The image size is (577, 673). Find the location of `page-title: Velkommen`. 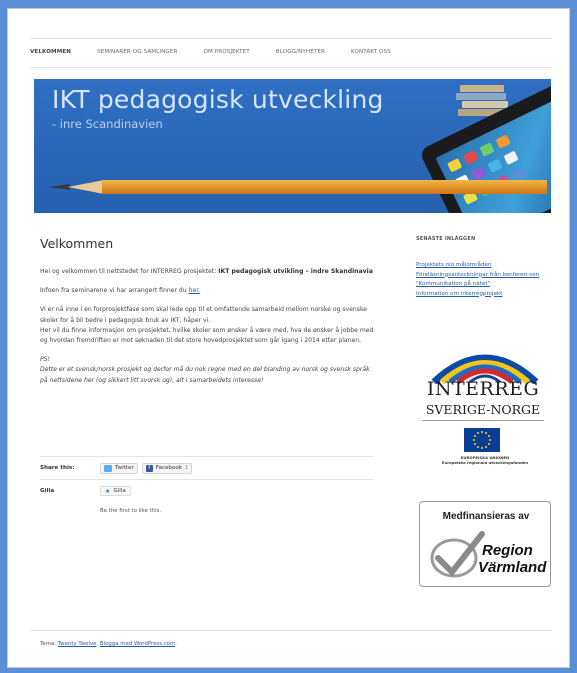

page-title: Velkommen is located at coordinates (77, 243).